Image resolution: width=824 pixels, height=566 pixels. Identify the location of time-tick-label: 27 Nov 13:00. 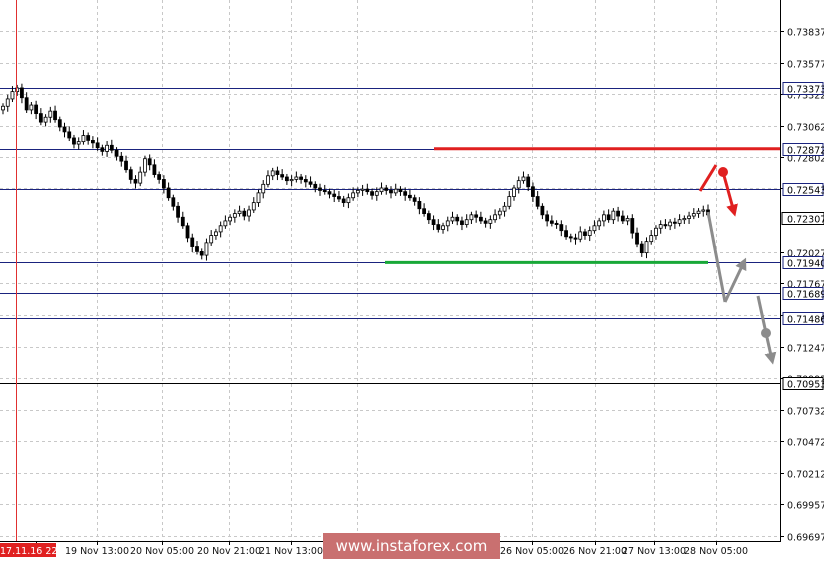
(654, 551).